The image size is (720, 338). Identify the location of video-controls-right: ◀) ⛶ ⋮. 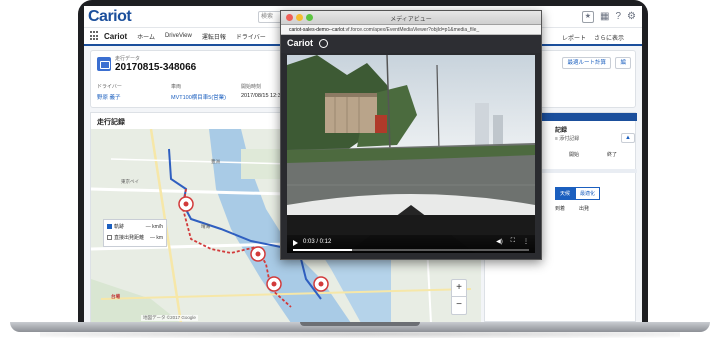
(512, 241).